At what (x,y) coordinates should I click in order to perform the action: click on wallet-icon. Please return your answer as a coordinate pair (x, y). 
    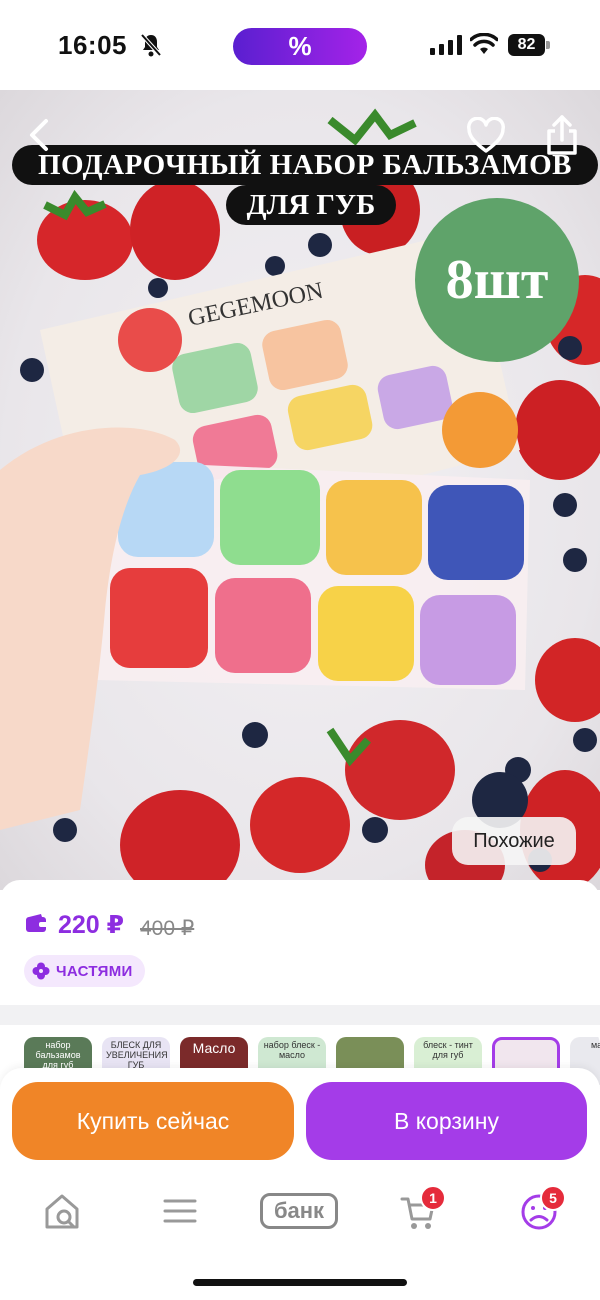
    Looking at the image, I should click on (37, 923).